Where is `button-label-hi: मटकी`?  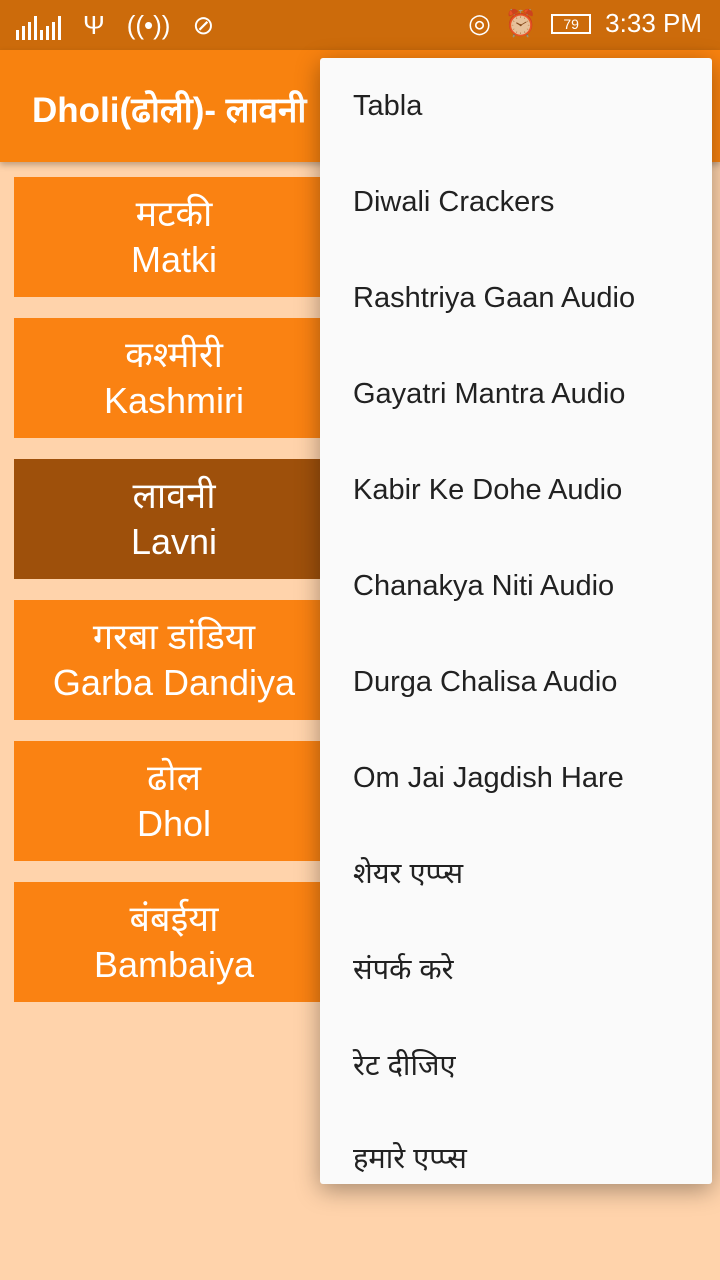 button-label-hi: मटकी is located at coordinates (174, 213).